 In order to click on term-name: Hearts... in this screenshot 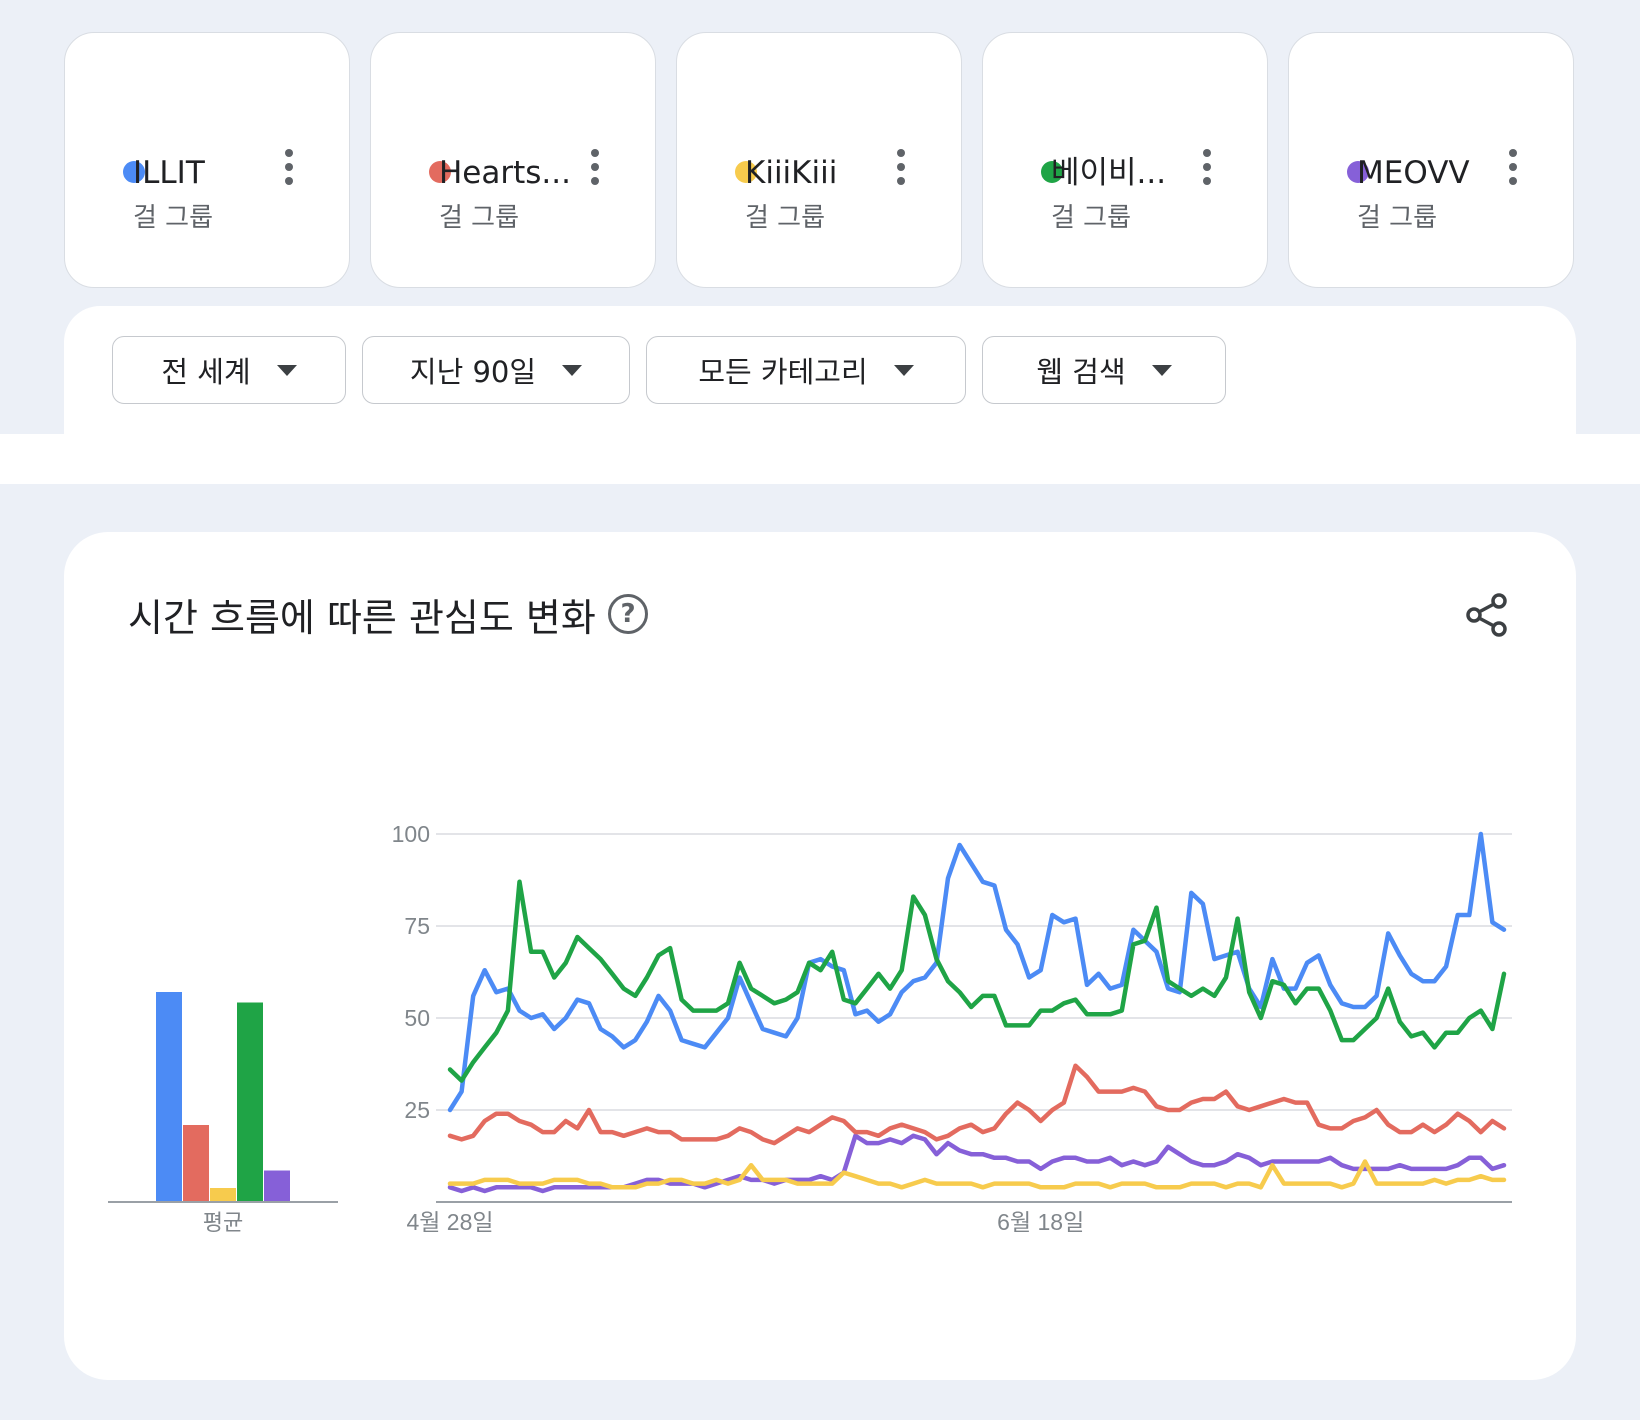, I will do `click(505, 173)`.